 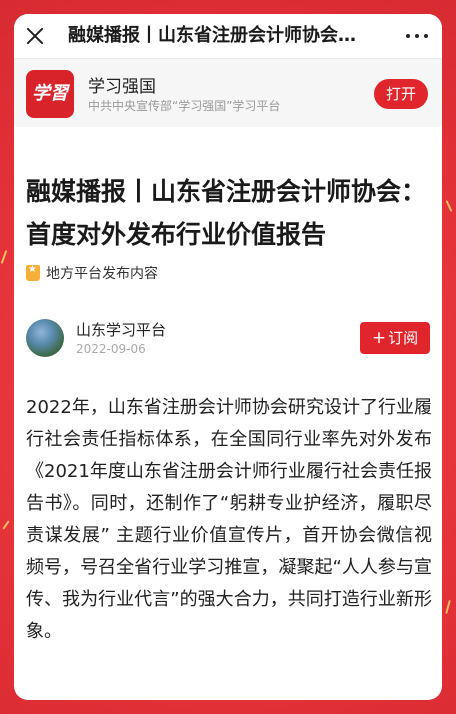 What do you see at coordinates (121, 329) in the screenshot?
I see `author-name: 山东学习平台` at bounding box center [121, 329].